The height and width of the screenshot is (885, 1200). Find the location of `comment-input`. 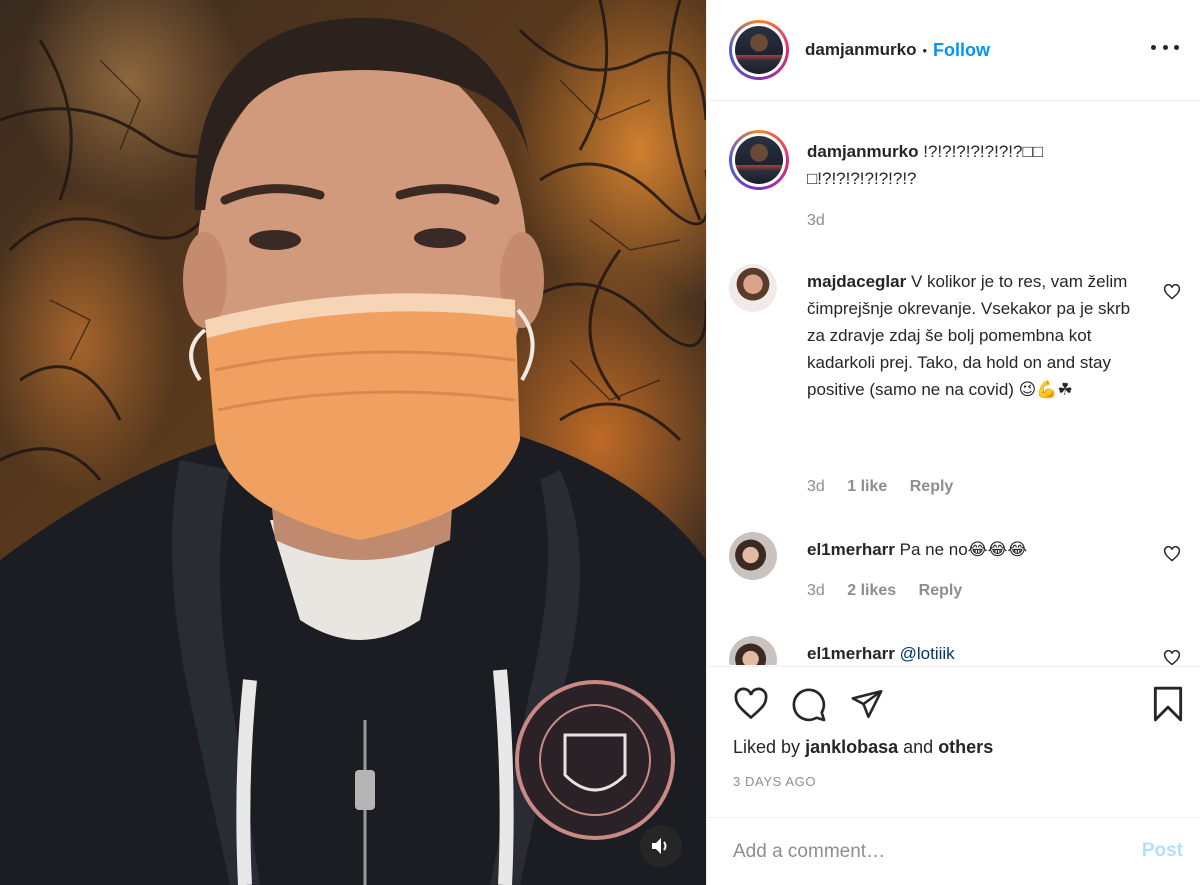

comment-input is located at coordinates (923, 852).